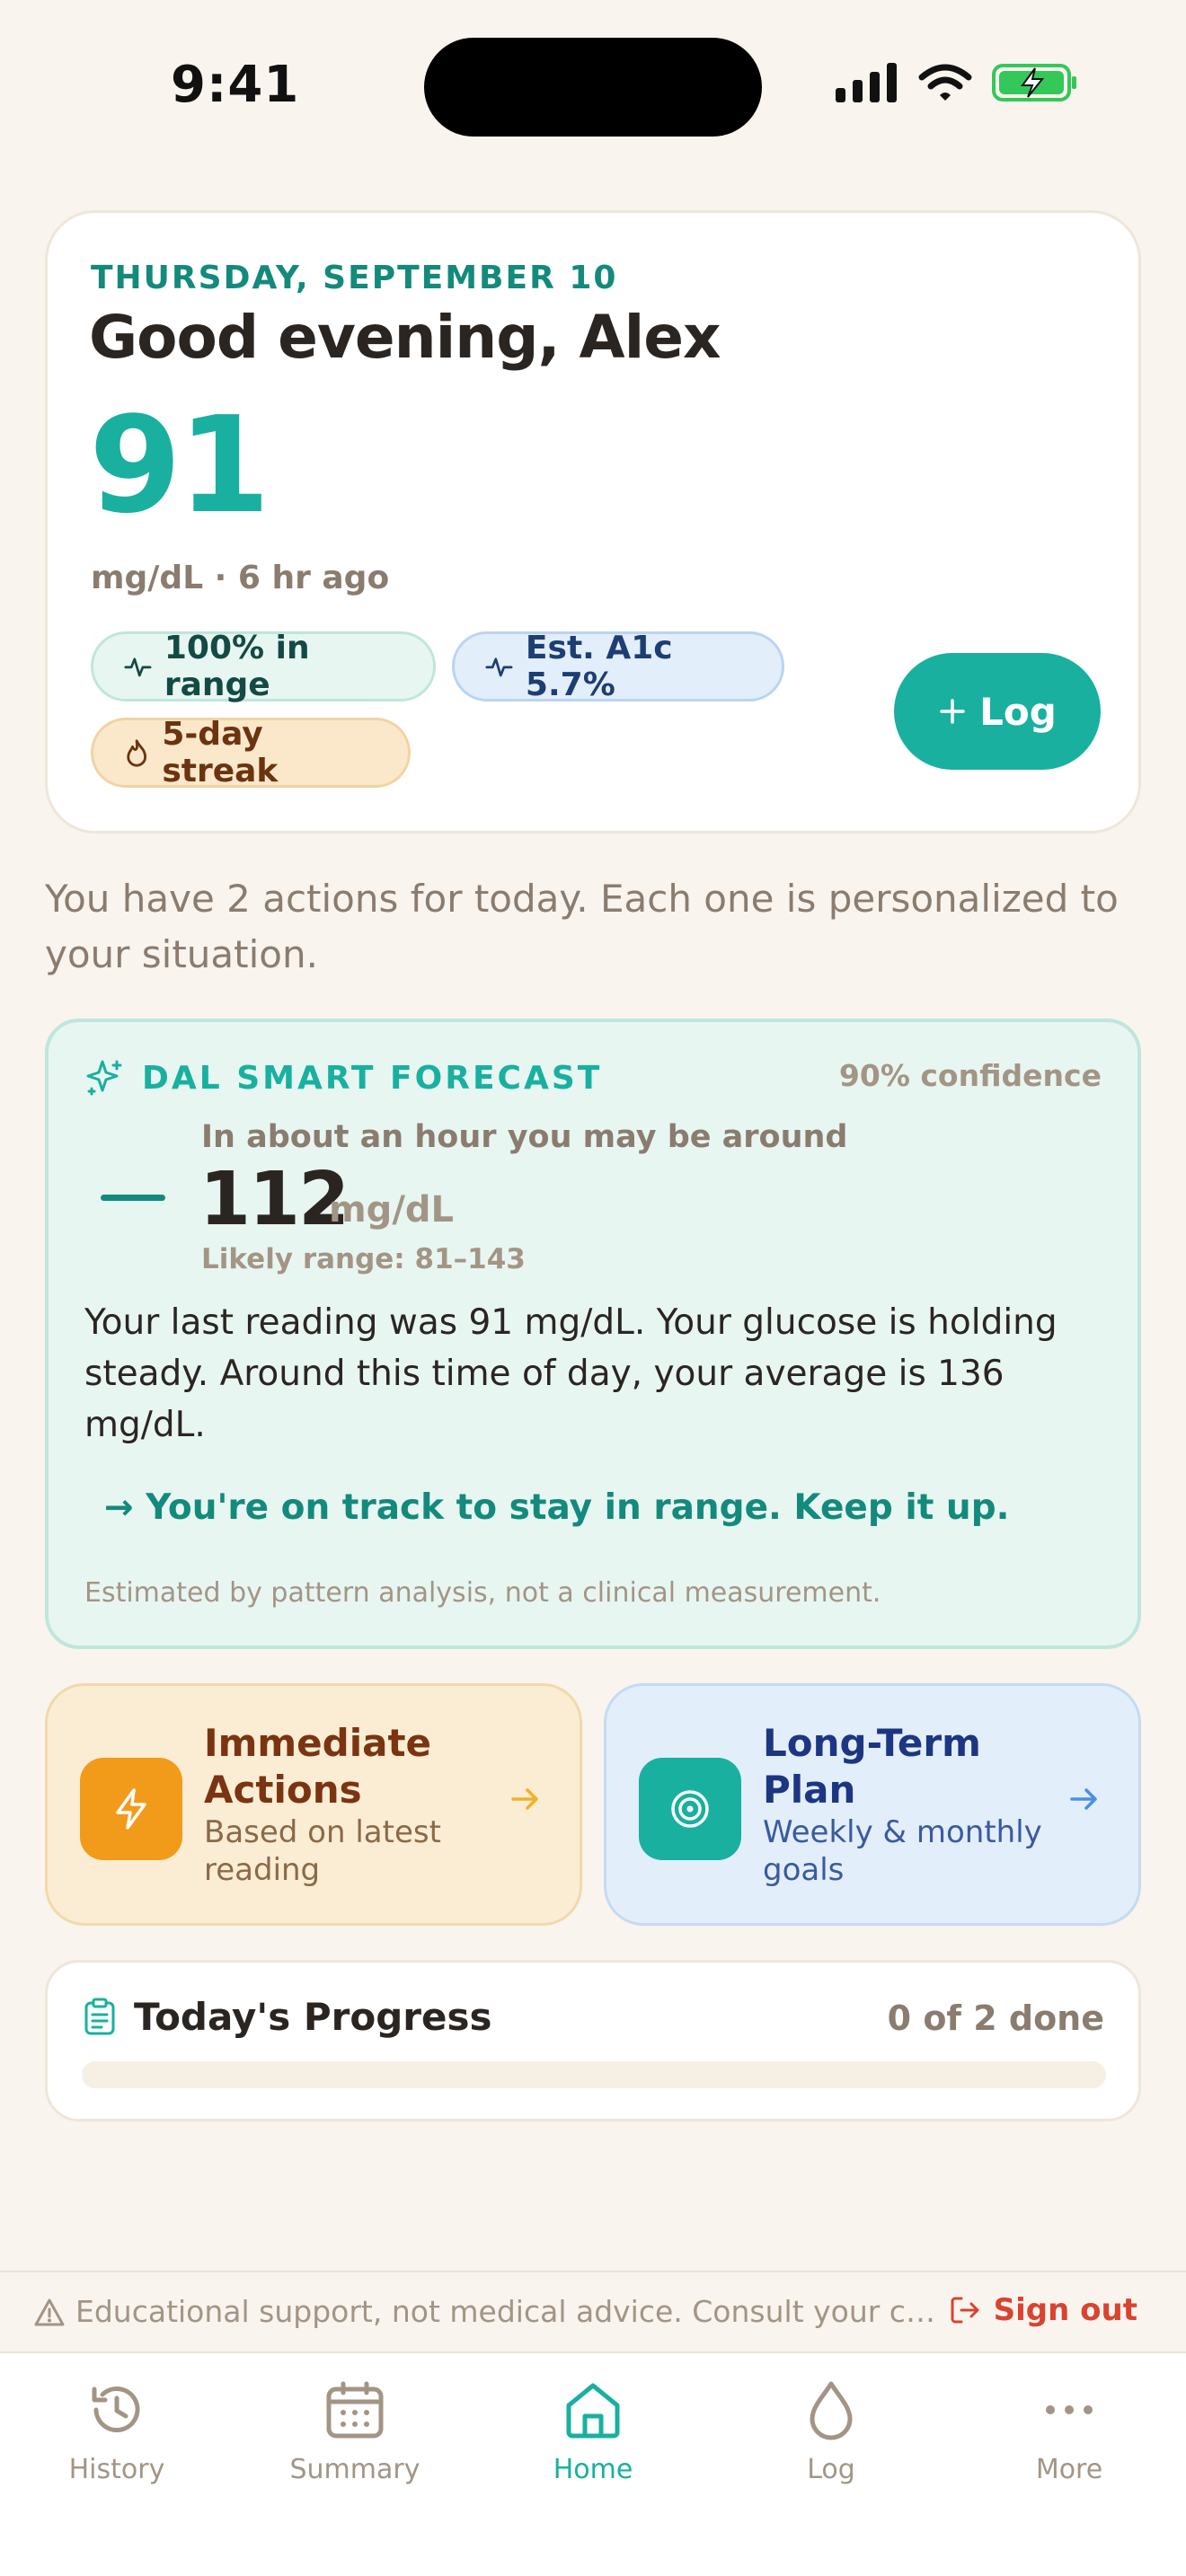  I want to click on tab-more-label: More, so click(1069, 2469).